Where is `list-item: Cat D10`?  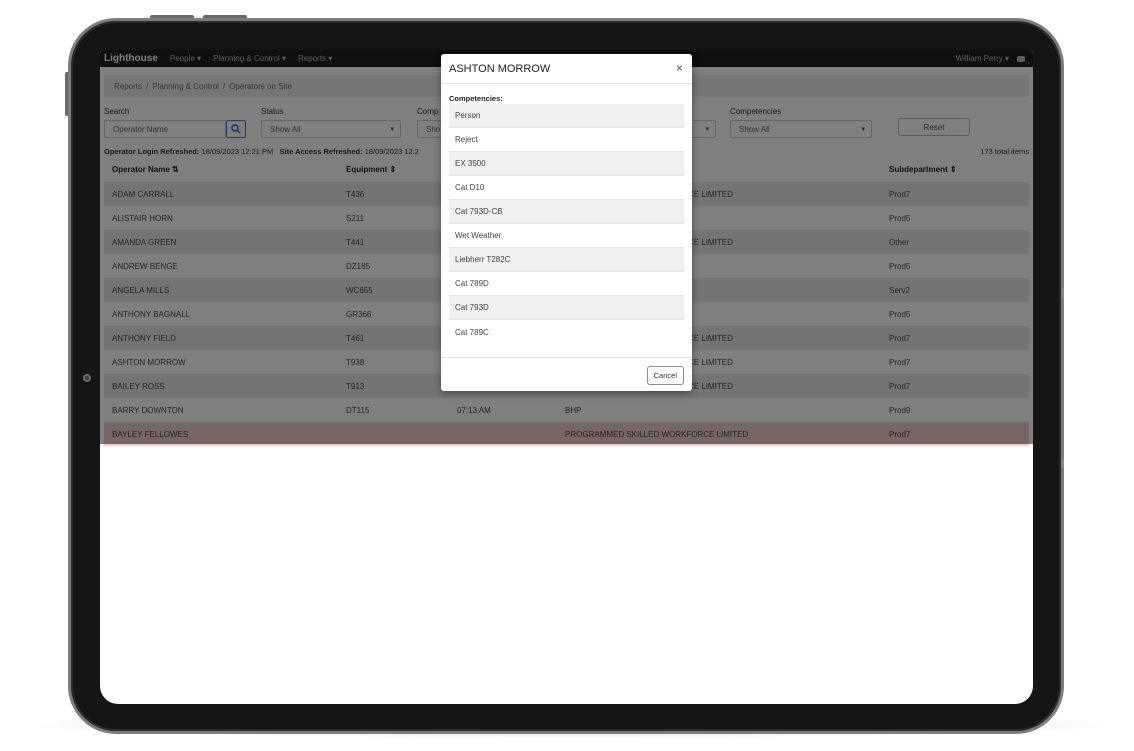
list-item: Cat D10 is located at coordinates (566, 188).